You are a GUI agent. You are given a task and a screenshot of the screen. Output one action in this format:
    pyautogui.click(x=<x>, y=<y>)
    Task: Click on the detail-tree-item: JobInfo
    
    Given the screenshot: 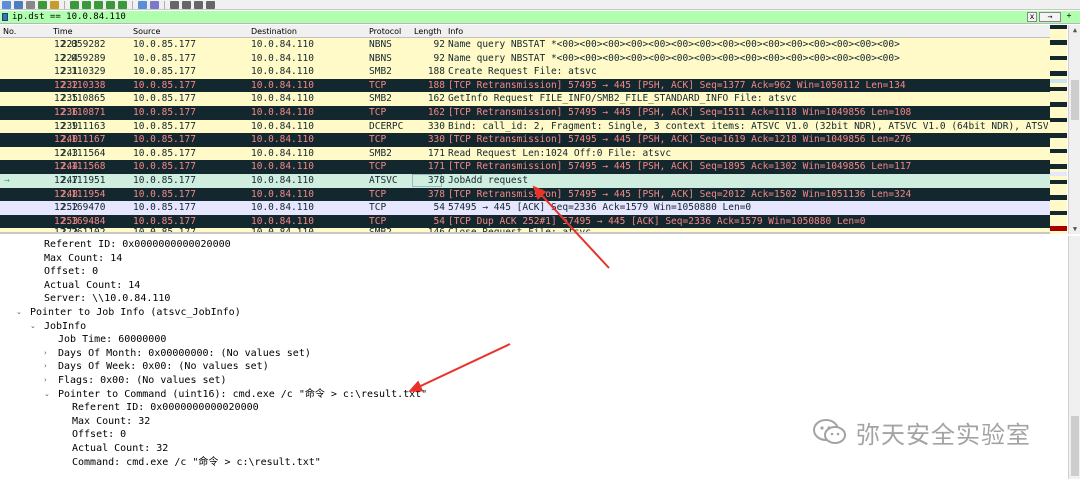 What is the action you would take?
    pyautogui.click(x=65, y=327)
    